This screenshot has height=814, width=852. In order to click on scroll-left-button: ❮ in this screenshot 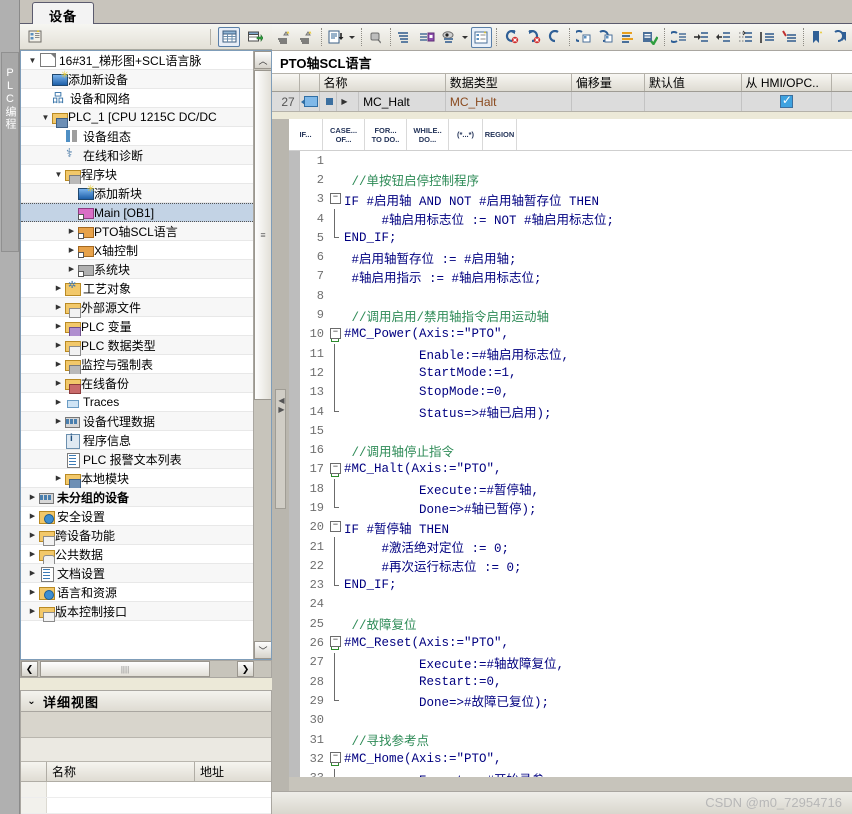, I will do `click(29, 669)`.